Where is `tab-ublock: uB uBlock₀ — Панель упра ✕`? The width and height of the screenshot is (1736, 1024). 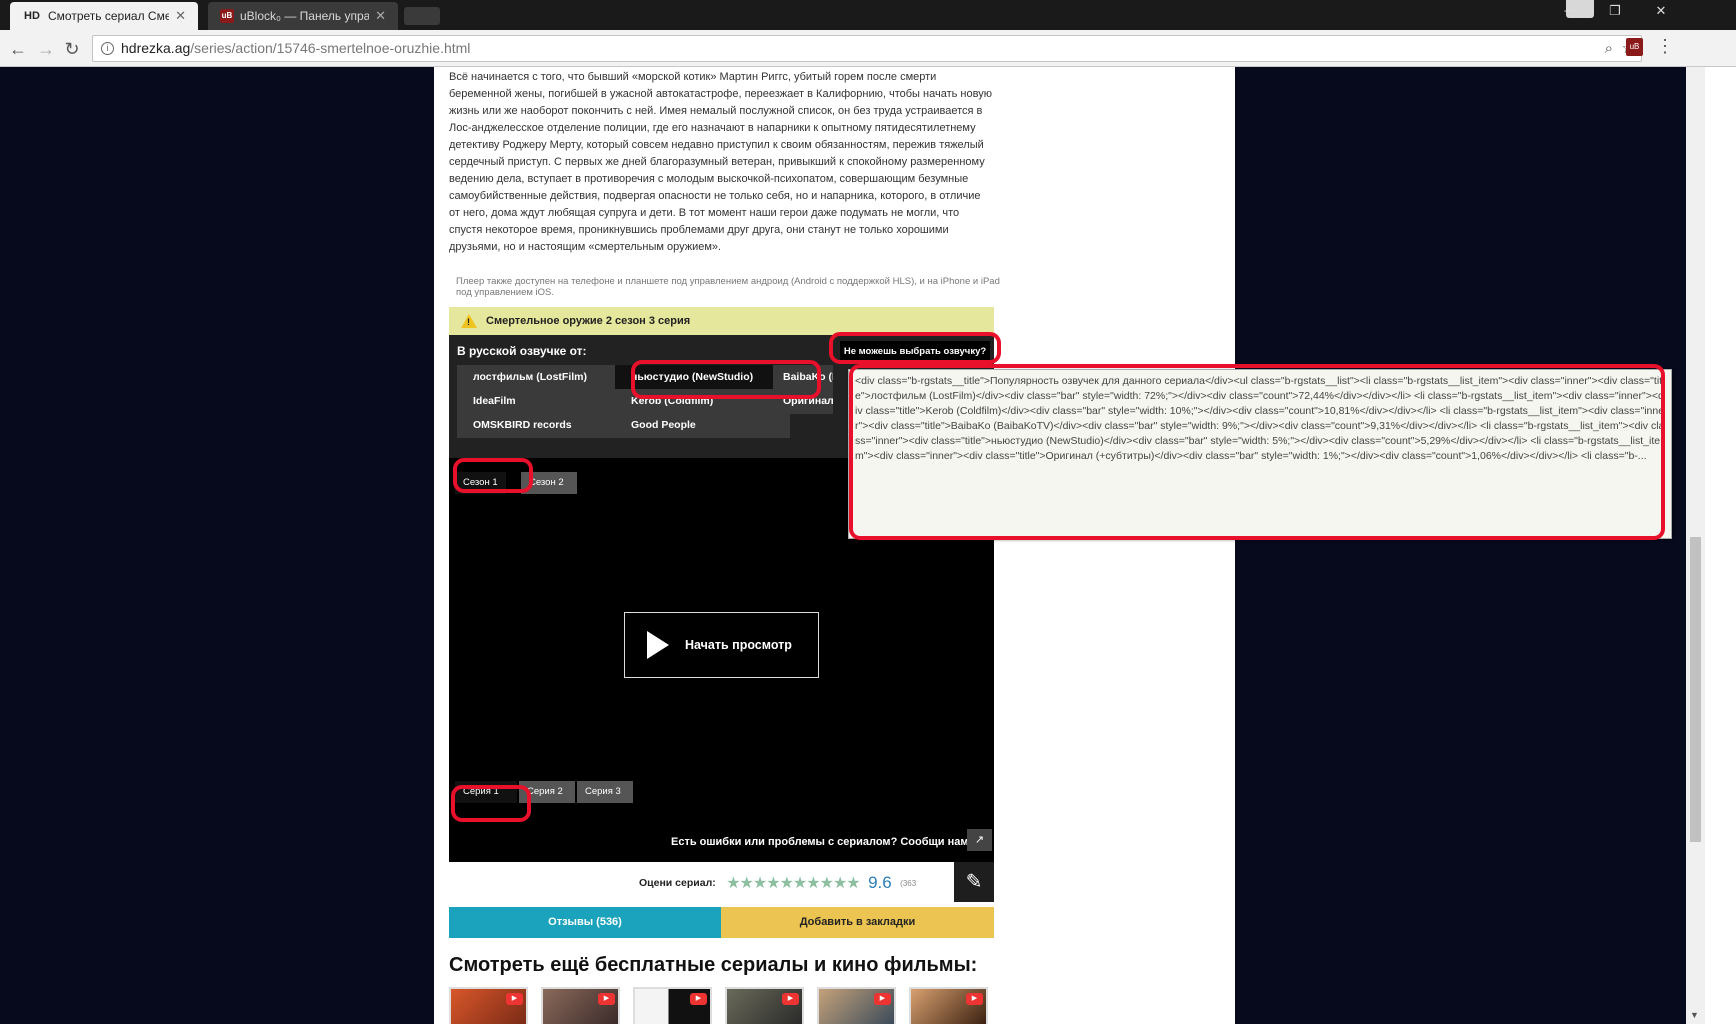
tab-ublock: uB uBlock₀ — Панель упра ✕ is located at coordinates (303, 16).